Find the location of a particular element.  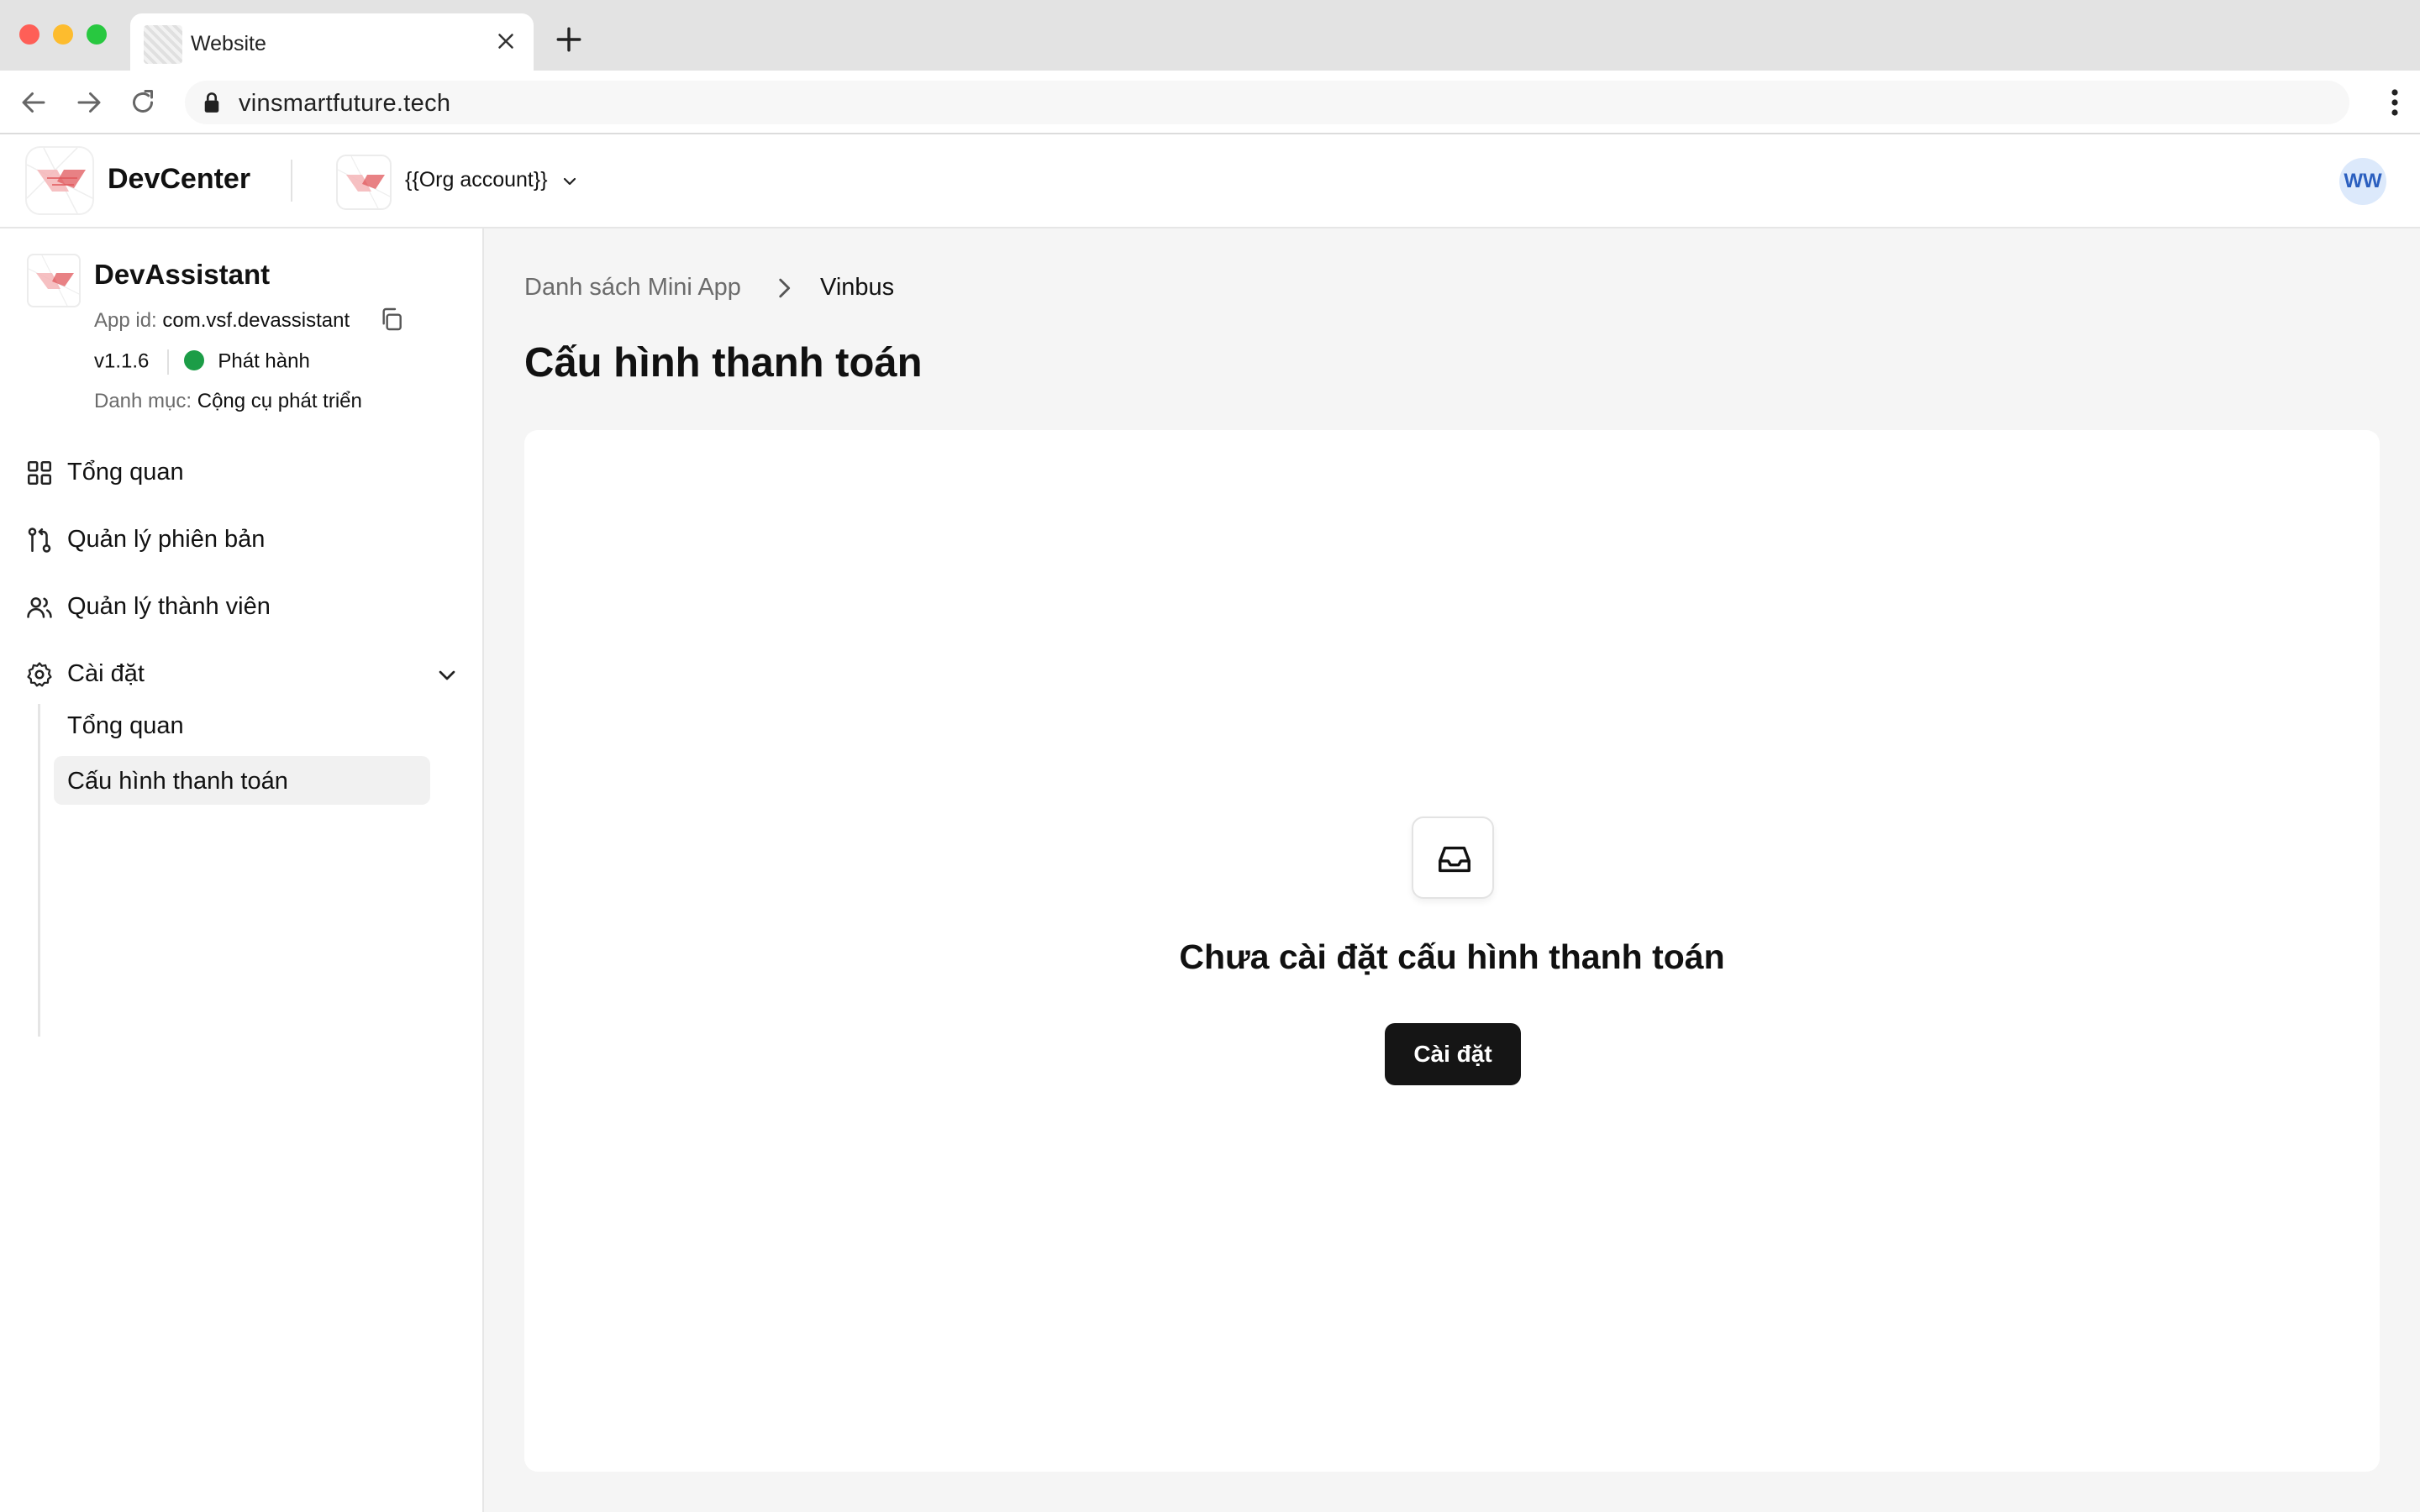

version-text: v1.1.6 is located at coordinates (122, 361).